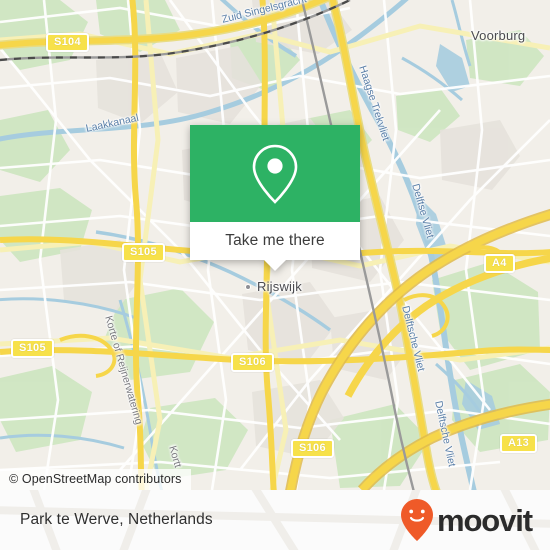 The height and width of the screenshot is (550, 550). I want to click on map-pin-icon, so click(275, 174).